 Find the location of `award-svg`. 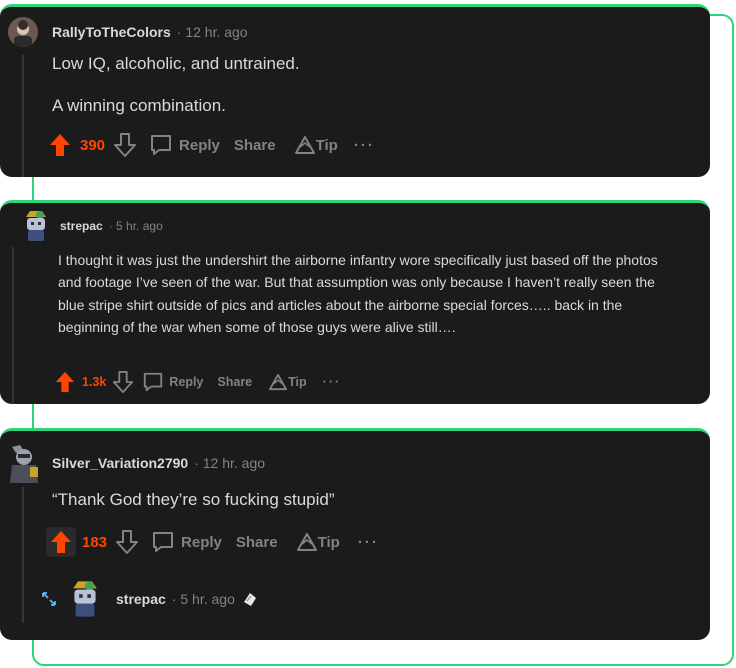

award-svg is located at coordinates (249, 599).